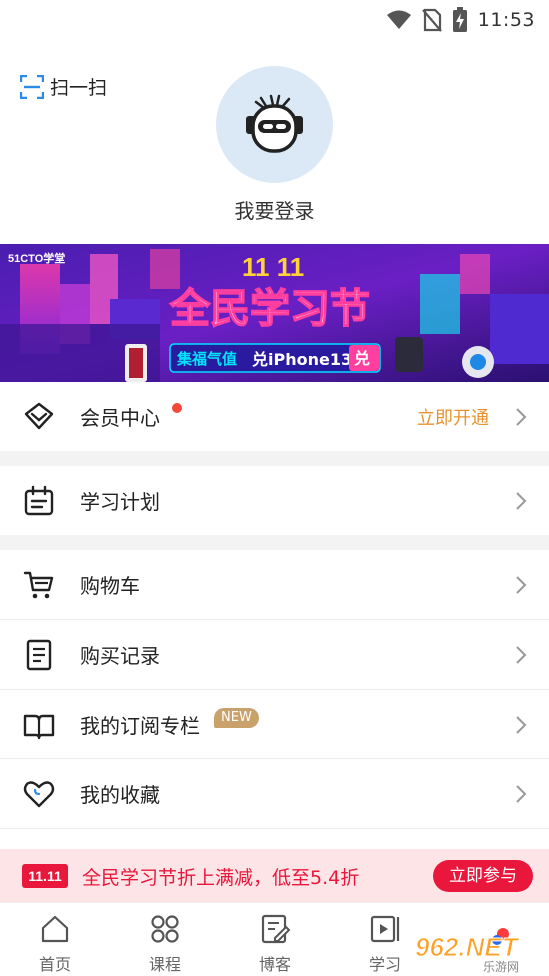 The height and width of the screenshot is (976, 549). I want to click on calendar-plan-icon, so click(39, 500).